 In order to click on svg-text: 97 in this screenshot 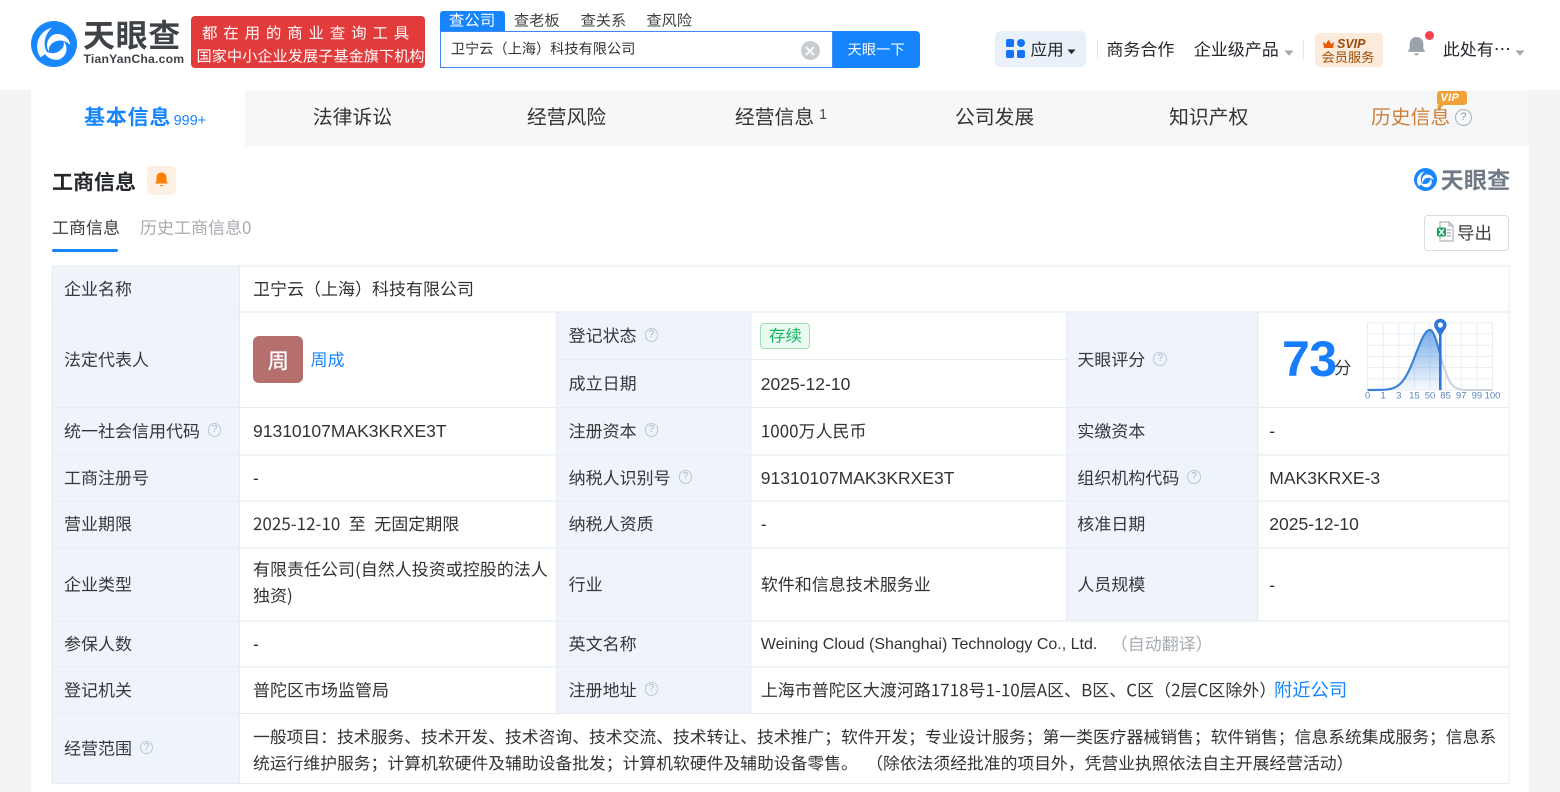, I will do `click(1461, 396)`.